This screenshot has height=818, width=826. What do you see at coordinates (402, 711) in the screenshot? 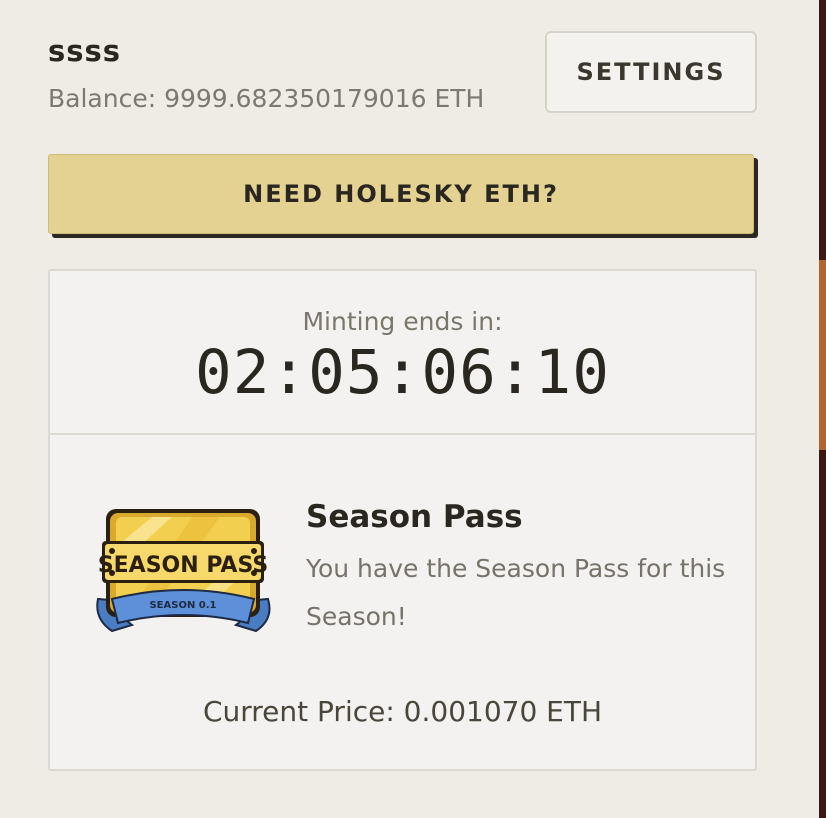
I see `current-price: Current Price: 0.001070 ETH` at bounding box center [402, 711].